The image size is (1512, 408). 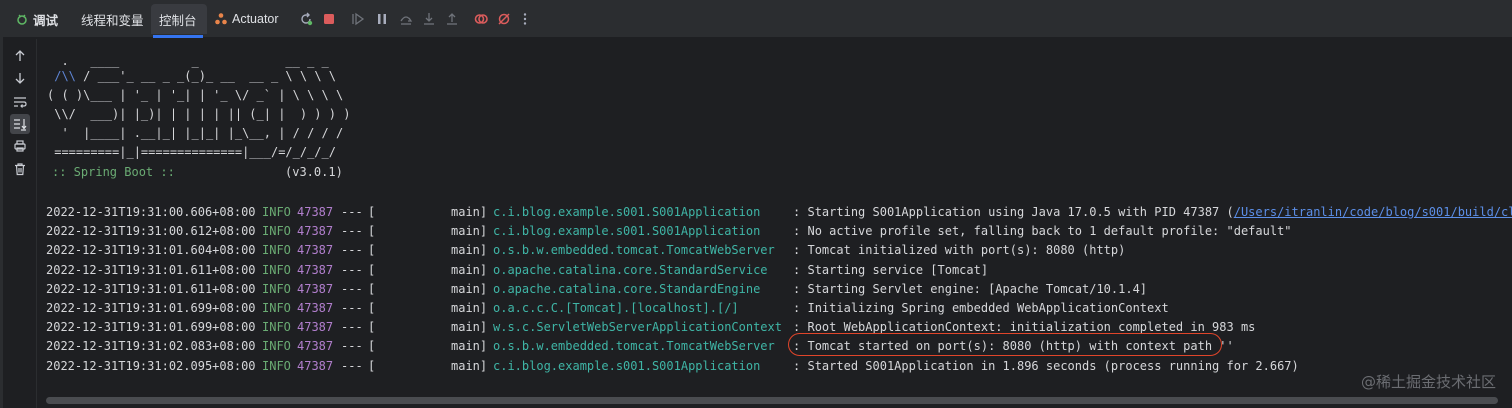 What do you see at coordinates (772, 400) in the screenshot?
I see `scrollbar-thumb` at bounding box center [772, 400].